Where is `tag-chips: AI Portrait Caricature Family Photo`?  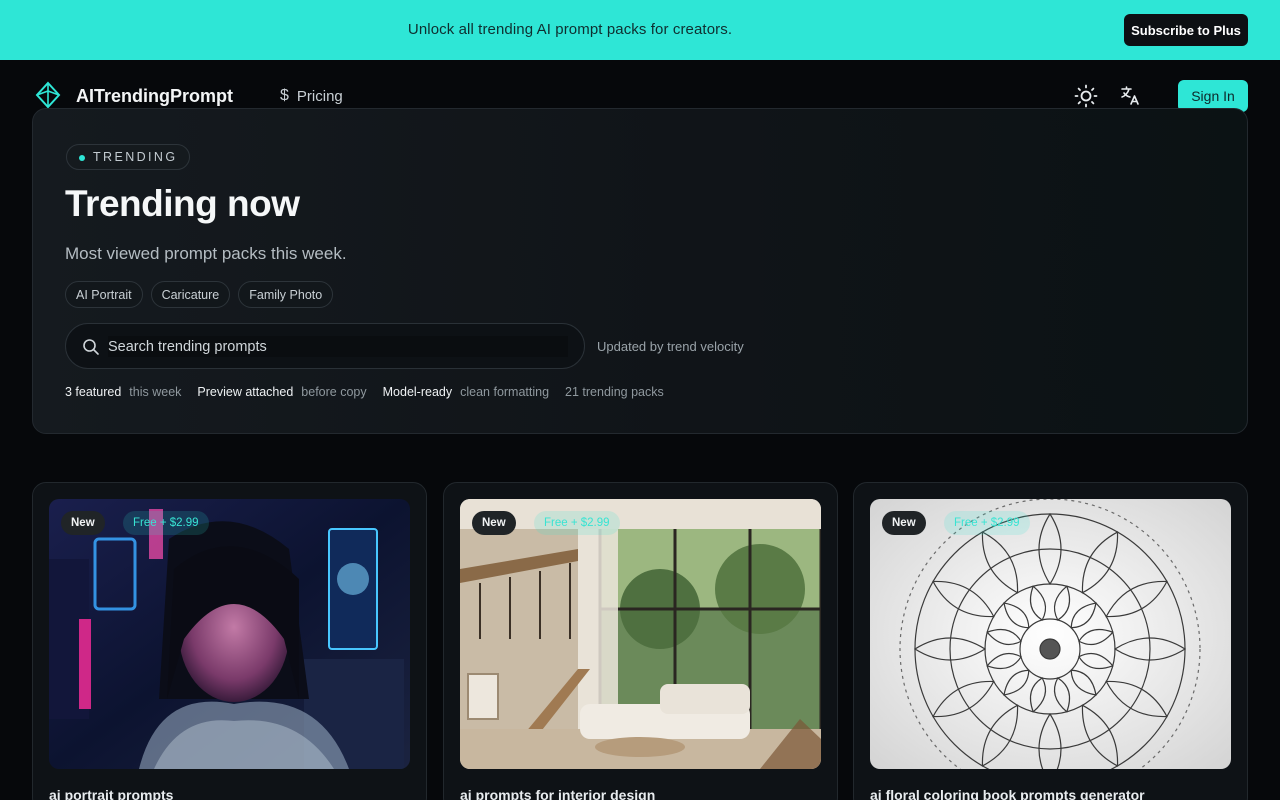 tag-chips: AI Portrait Caricature Family Photo is located at coordinates (199, 294).